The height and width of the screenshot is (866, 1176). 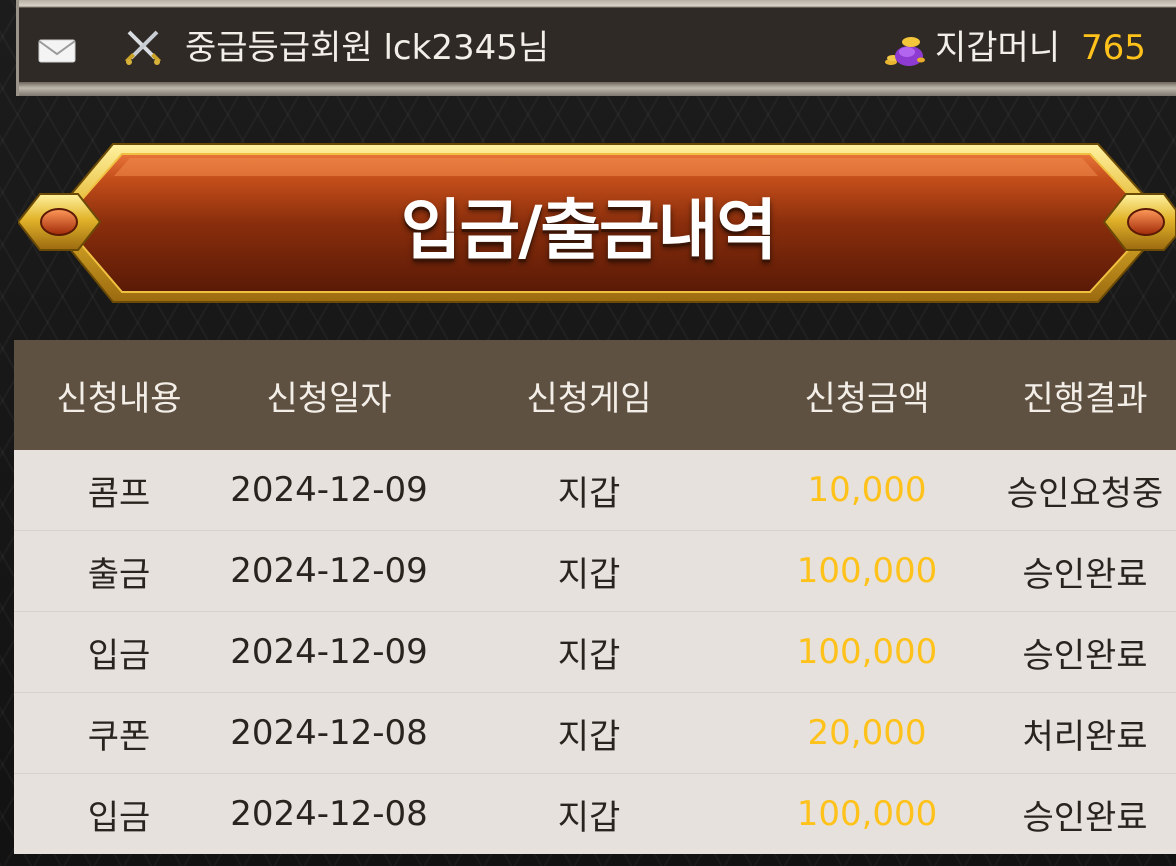 I want to click on member-greeting: 중급등급회원 lck2345님, so click(x=367, y=48).